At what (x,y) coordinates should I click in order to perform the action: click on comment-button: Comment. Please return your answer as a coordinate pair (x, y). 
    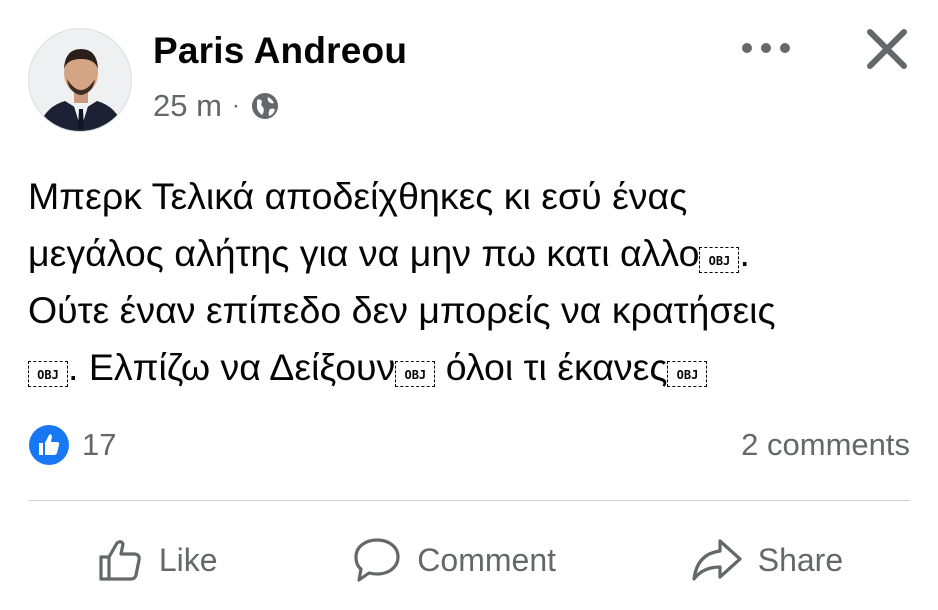
    Looking at the image, I should click on (453, 560).